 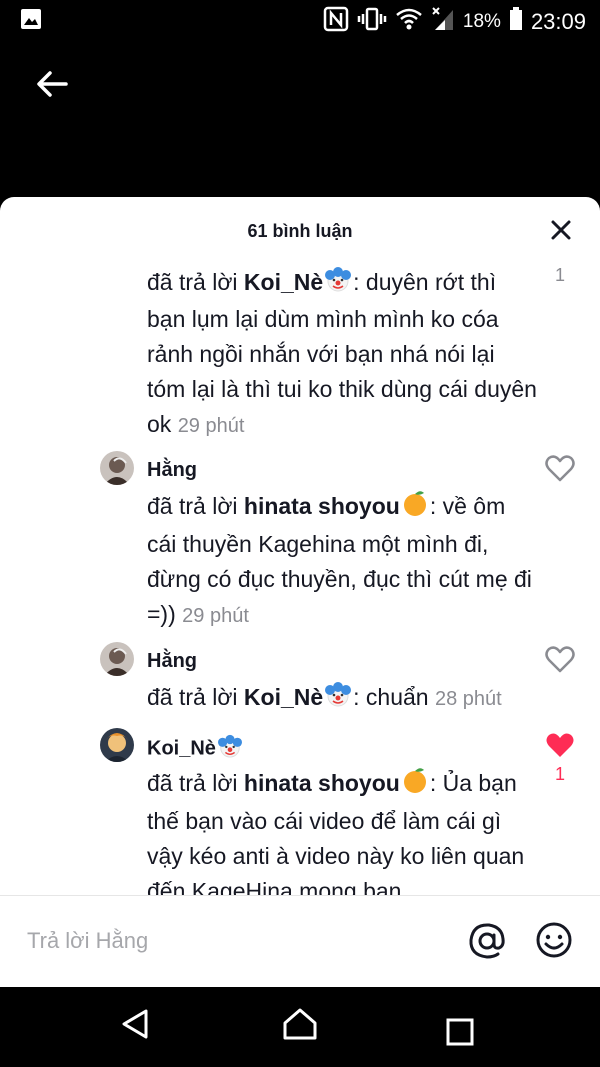 What do you see at coordinates (87, 941) in the screenshot?
I see `reply-input: Trả lời Hằng` at bounding box center [87, 941].